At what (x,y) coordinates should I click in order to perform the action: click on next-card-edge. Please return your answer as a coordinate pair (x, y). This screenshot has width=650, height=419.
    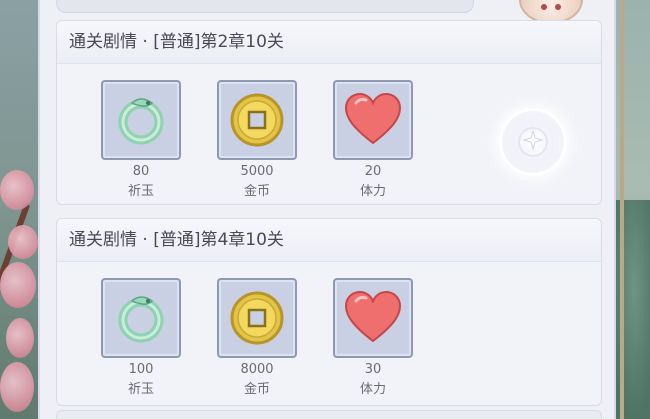
    Looking at the image, I should click on (329, 414).